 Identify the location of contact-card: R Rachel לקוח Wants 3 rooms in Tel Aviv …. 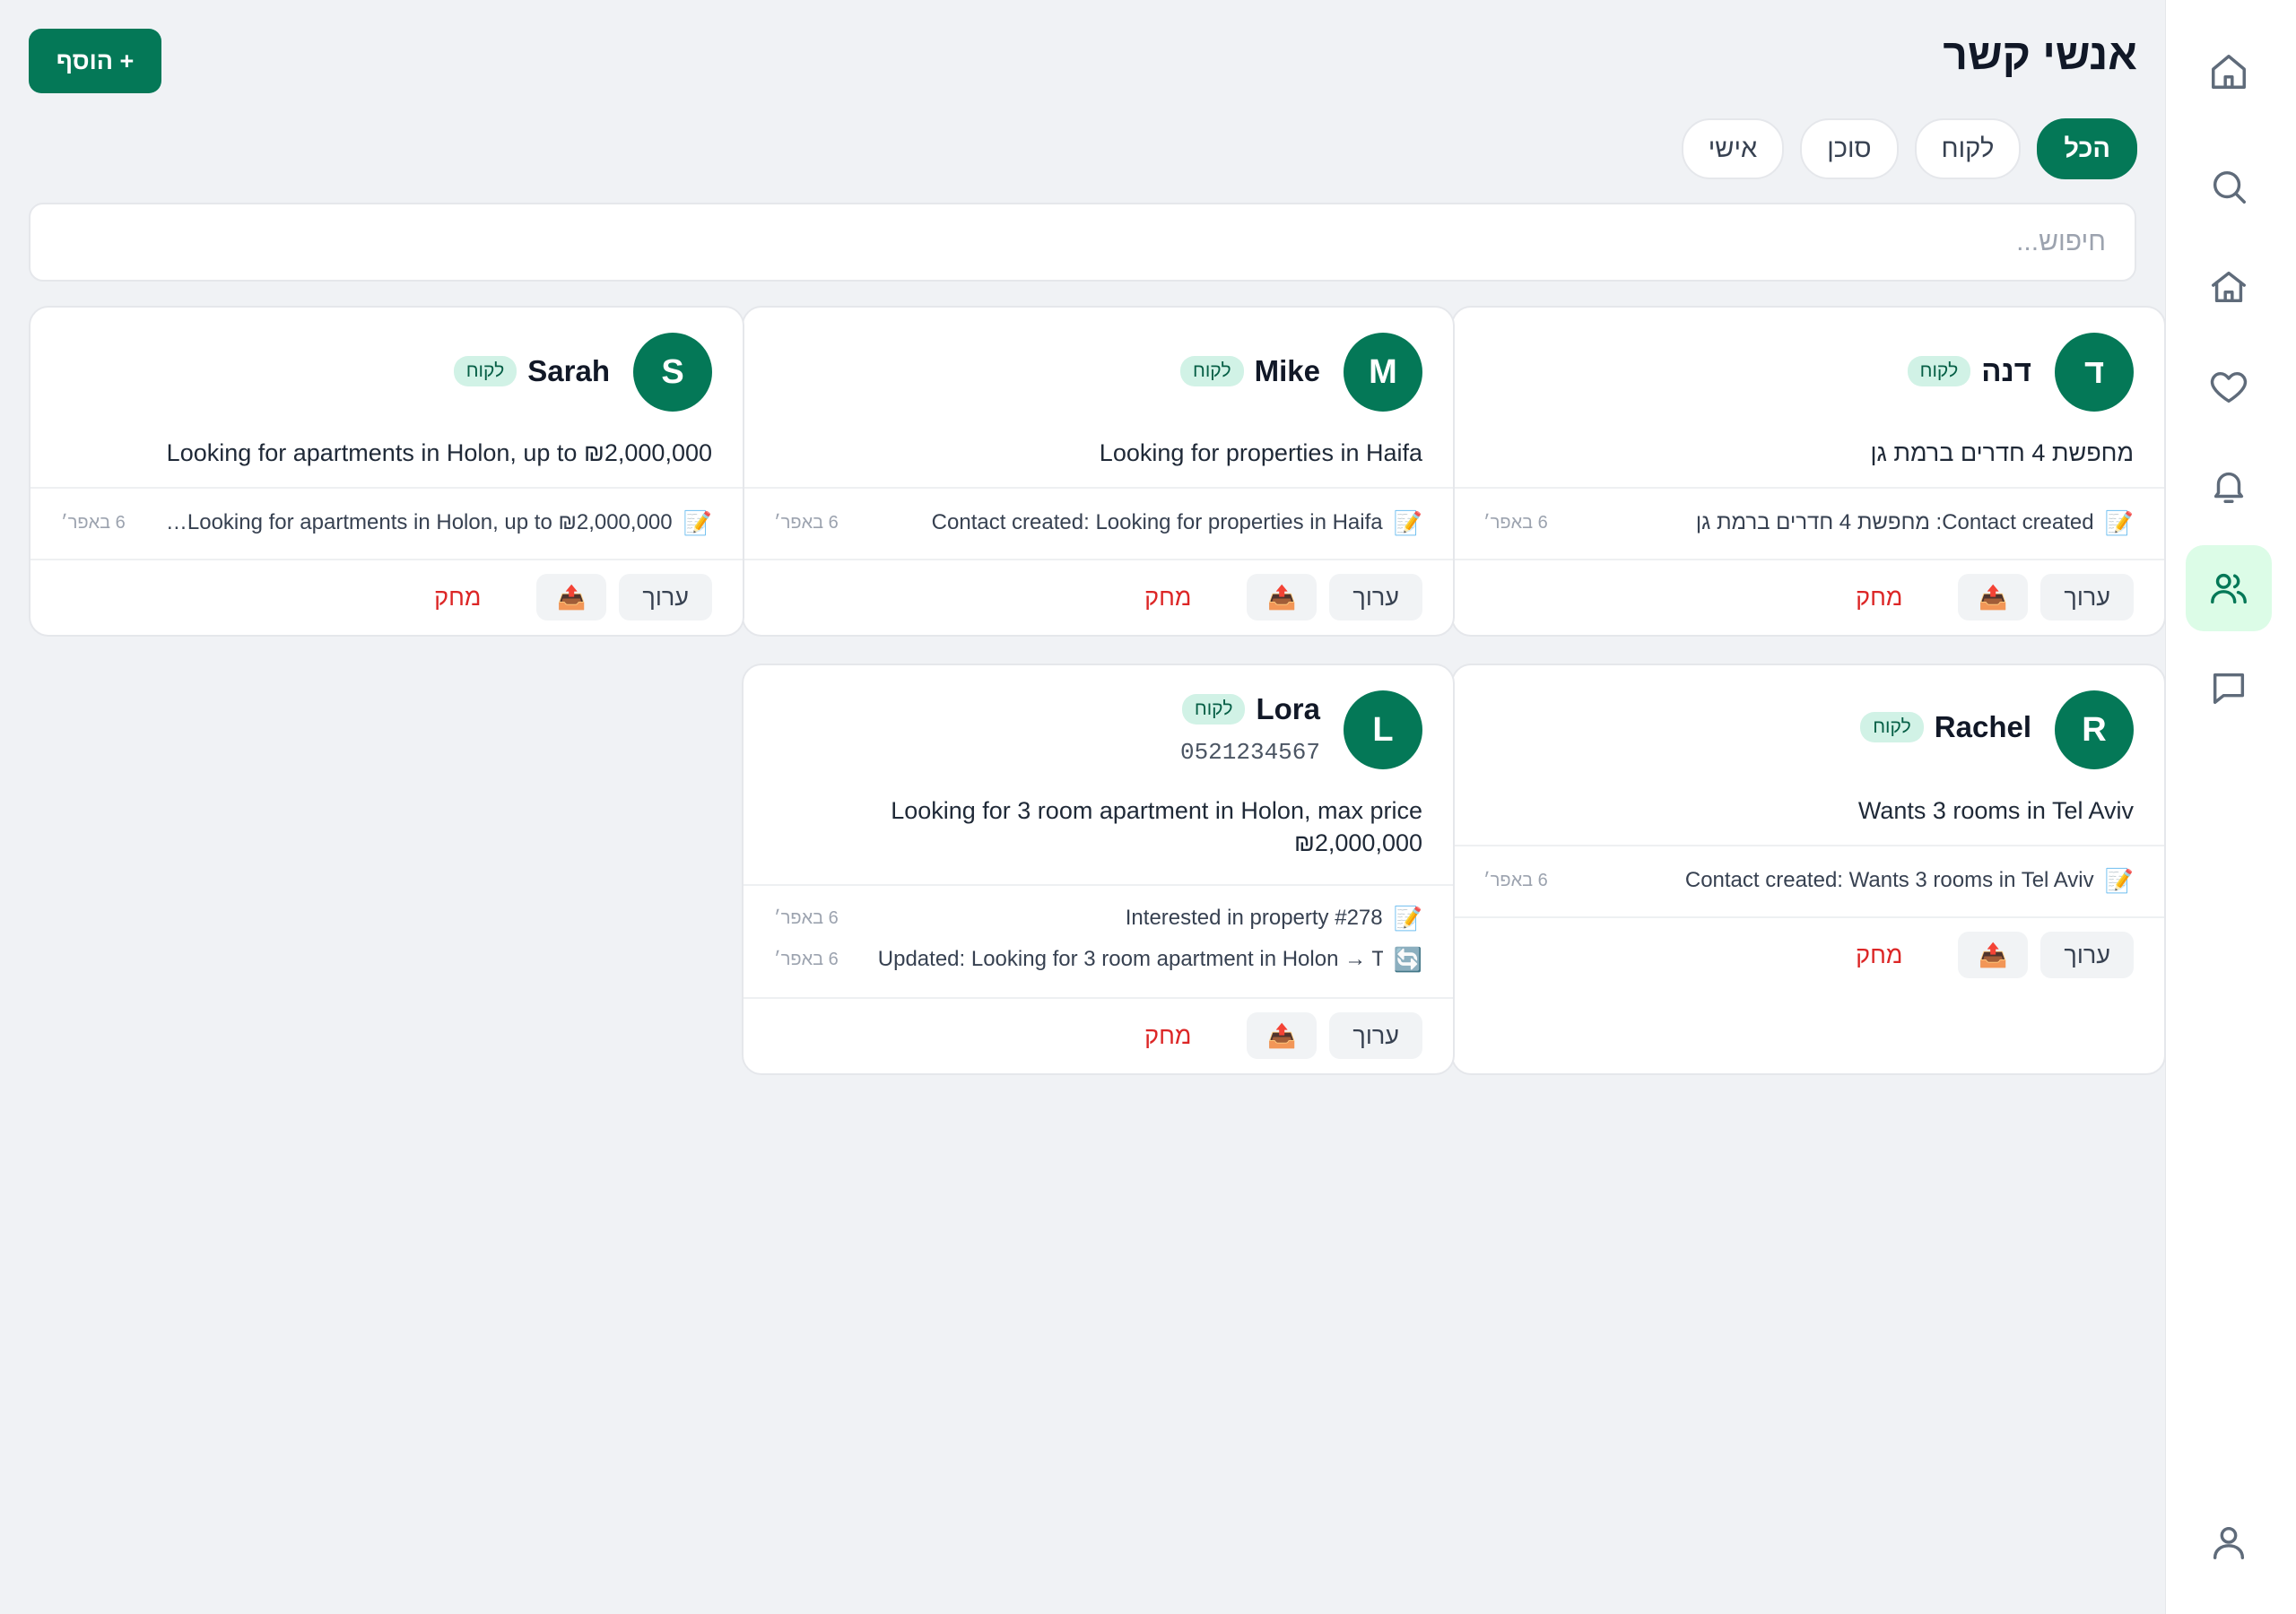
(1808, 869).